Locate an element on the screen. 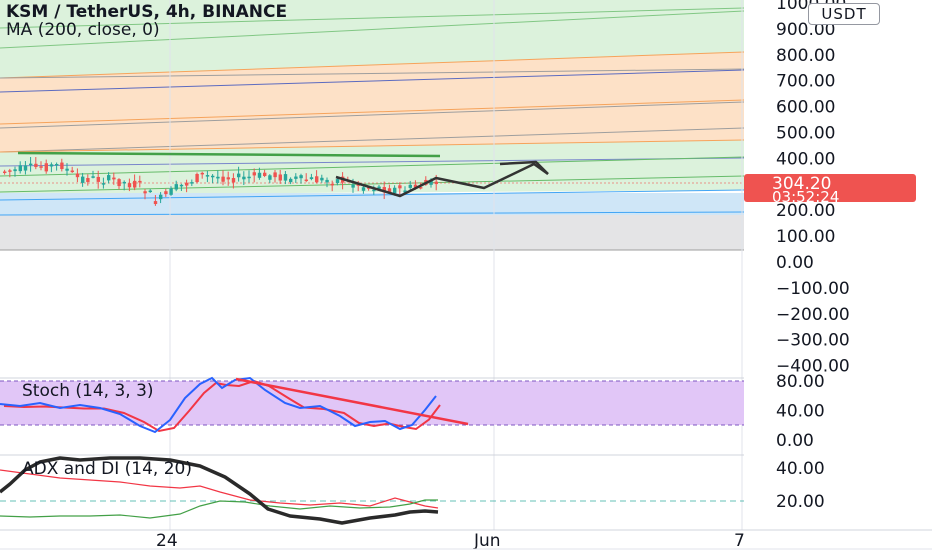  stoch-tick-label: 80.00 is located at coordinates (800, 382).